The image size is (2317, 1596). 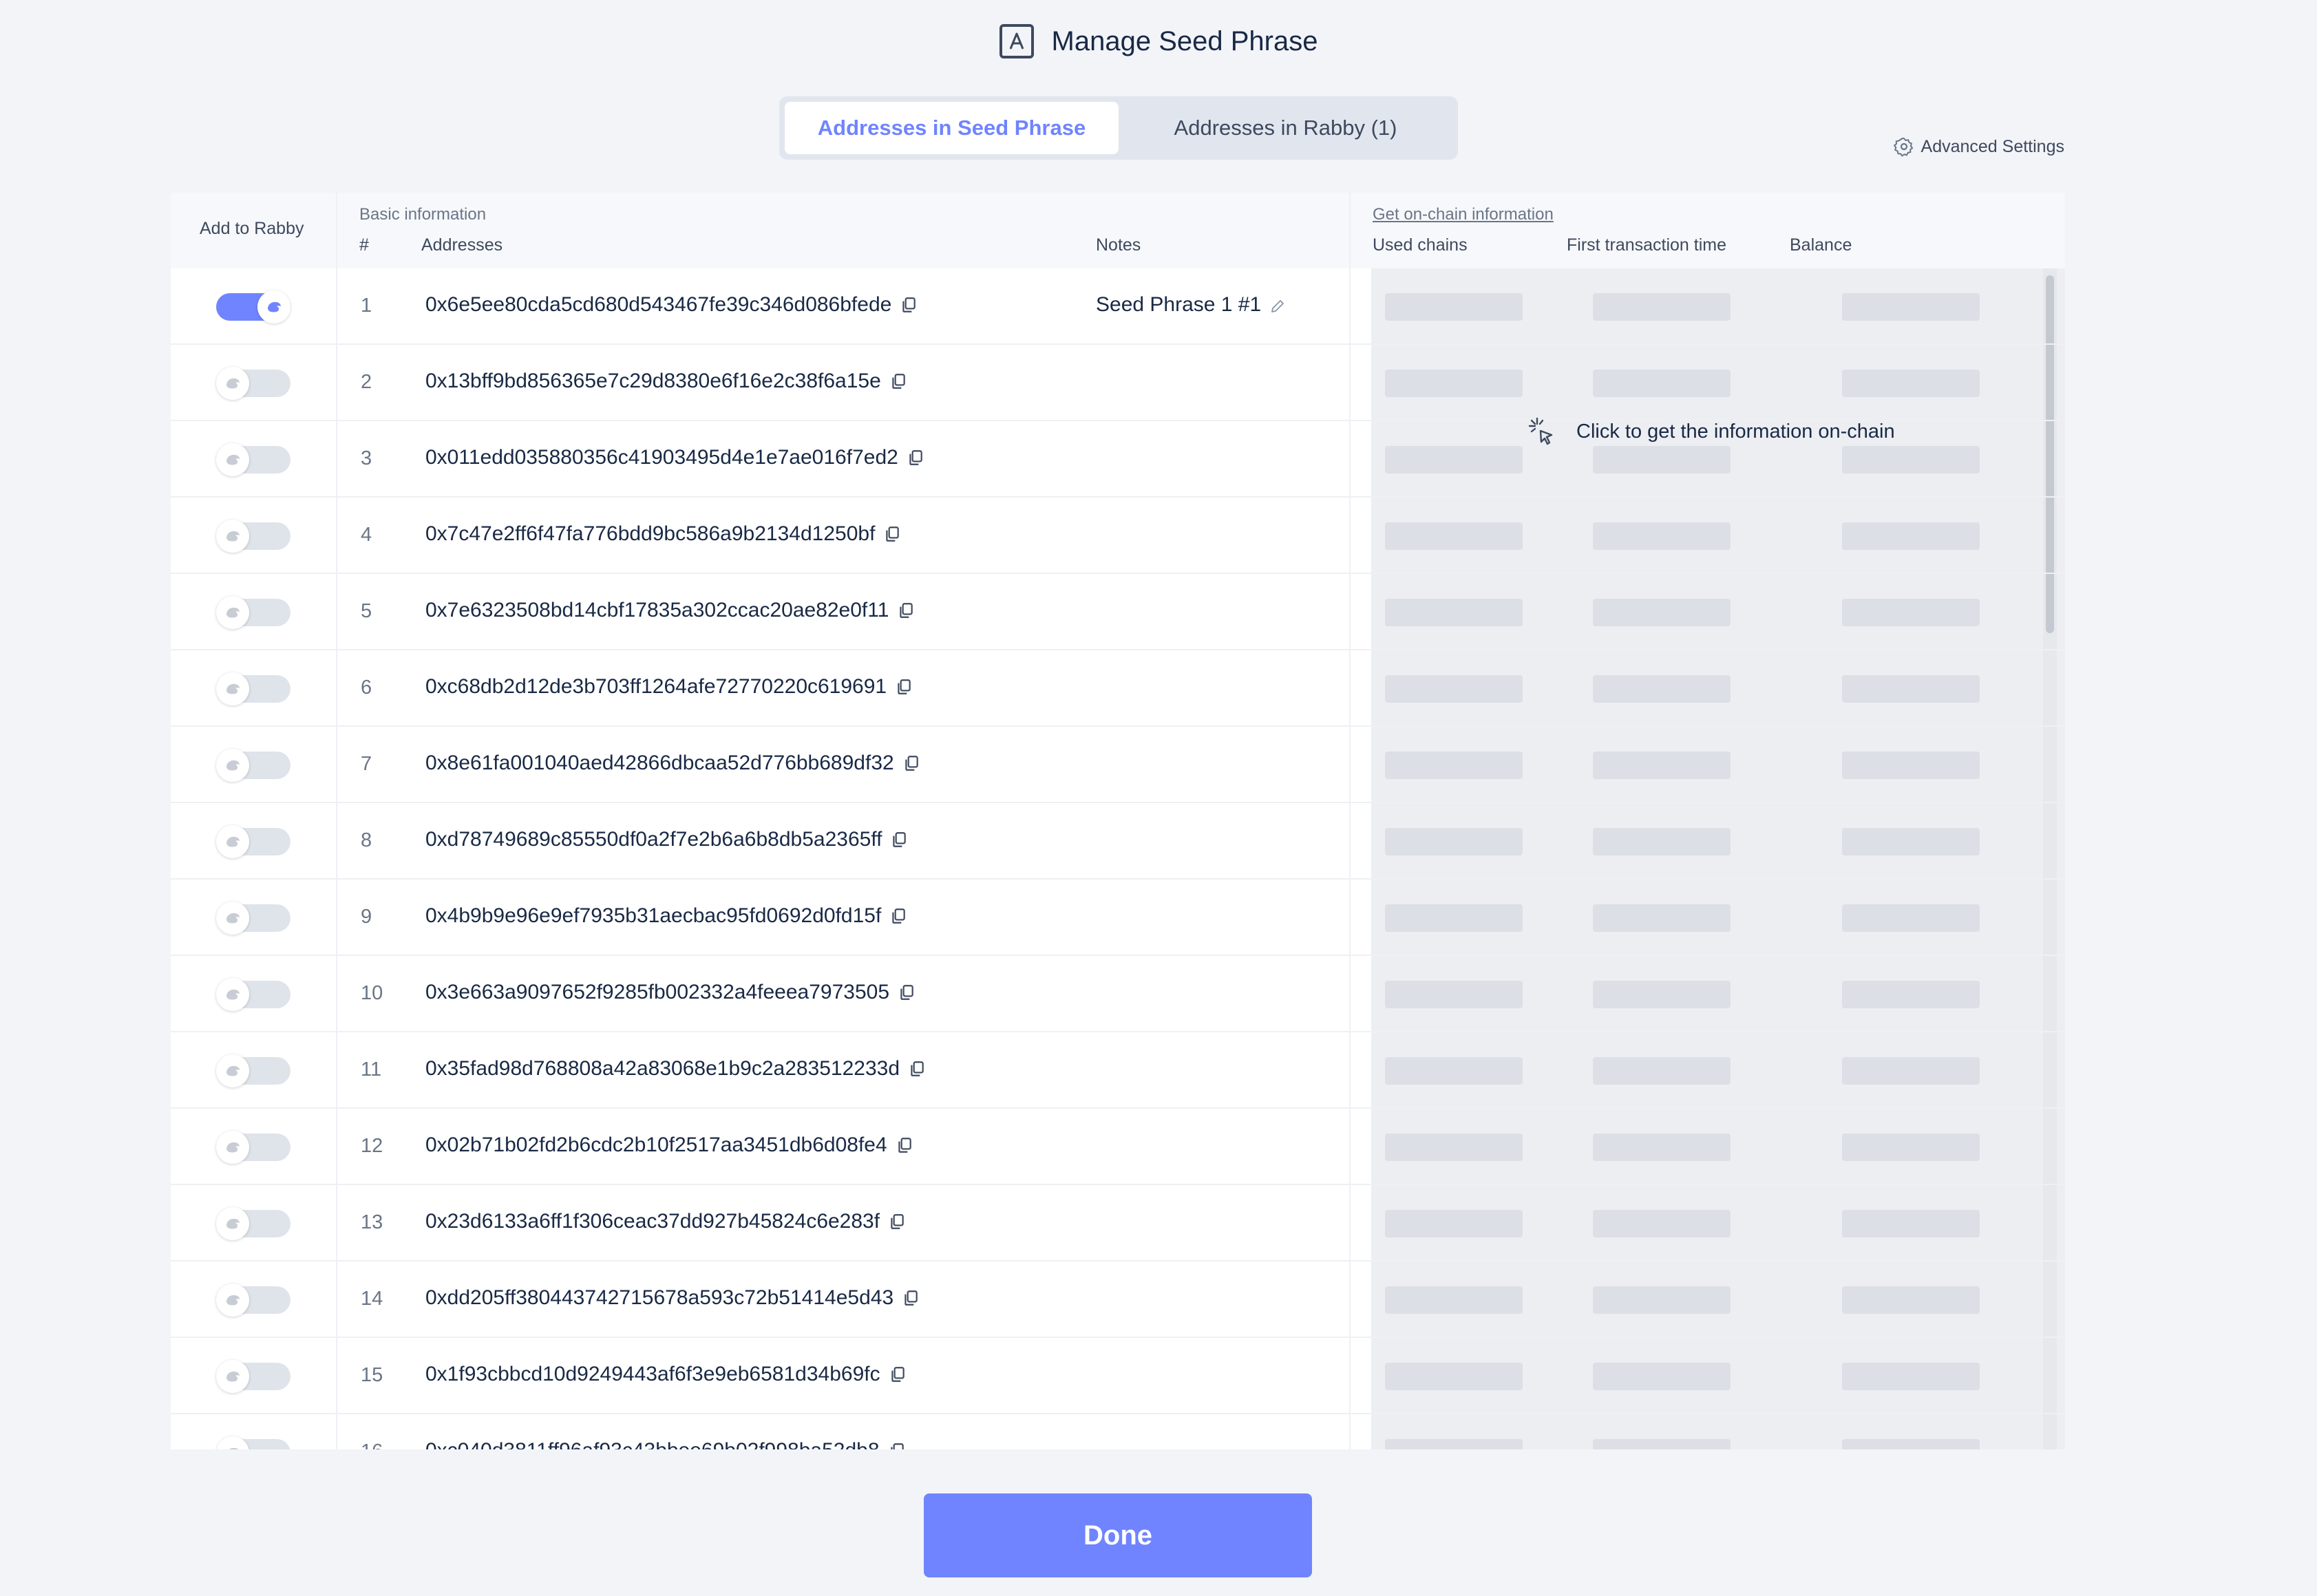 What do you see at coordinates (423, 214) in the screenshot?
I see `header-basic-information: Basic information` at bounding box center [423, 214].